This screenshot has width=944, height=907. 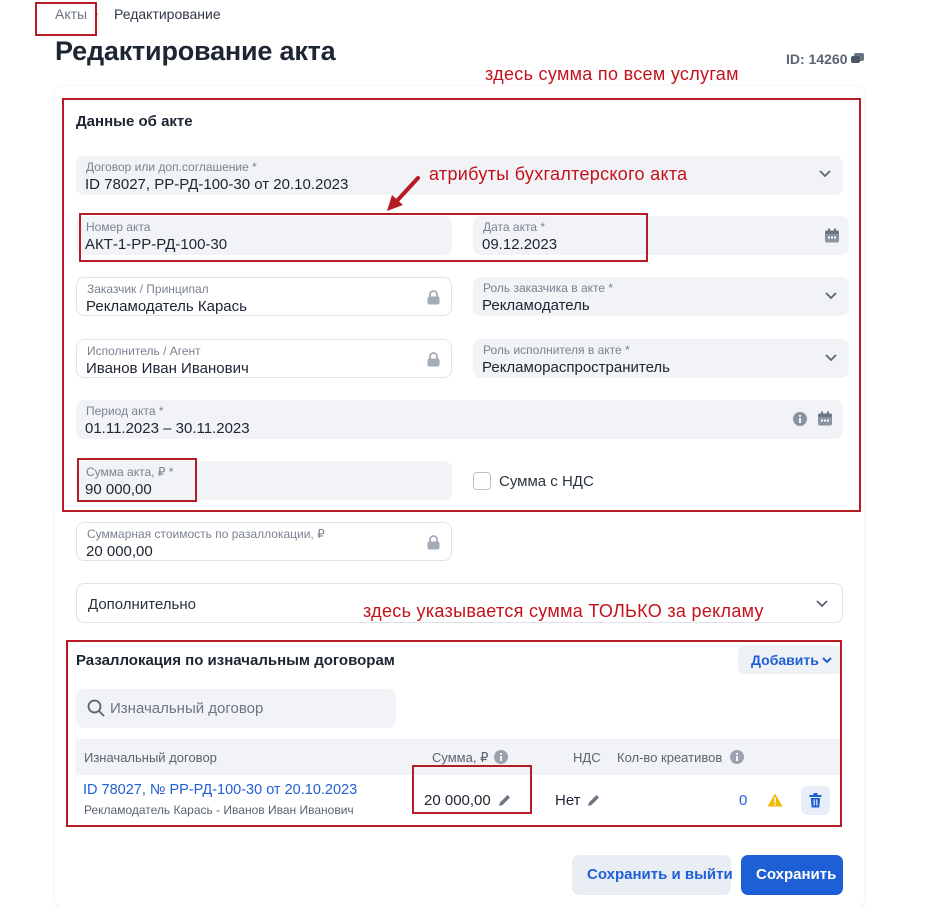 What do you see at coordinates (857, 59) in the screenshot?
I see `comment-icon` at bounding box center [857, 59].